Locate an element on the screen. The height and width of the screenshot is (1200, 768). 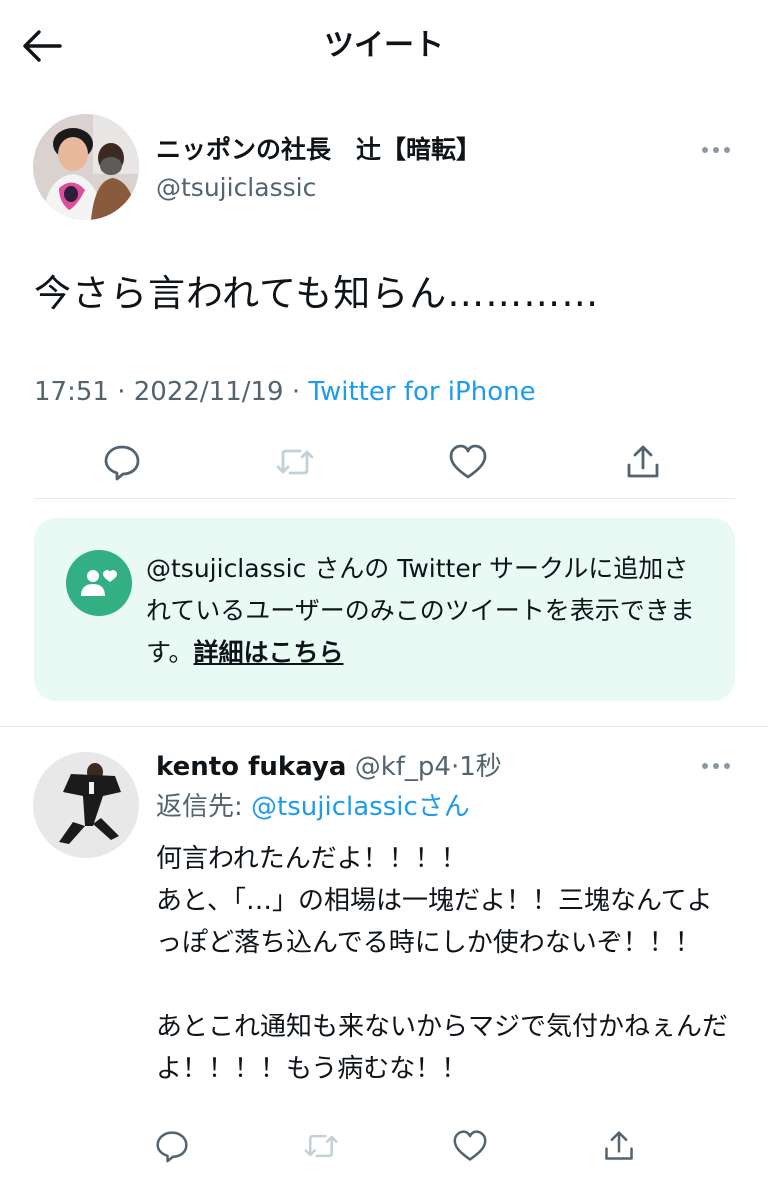
share-button is located at coordinates (643, 462).